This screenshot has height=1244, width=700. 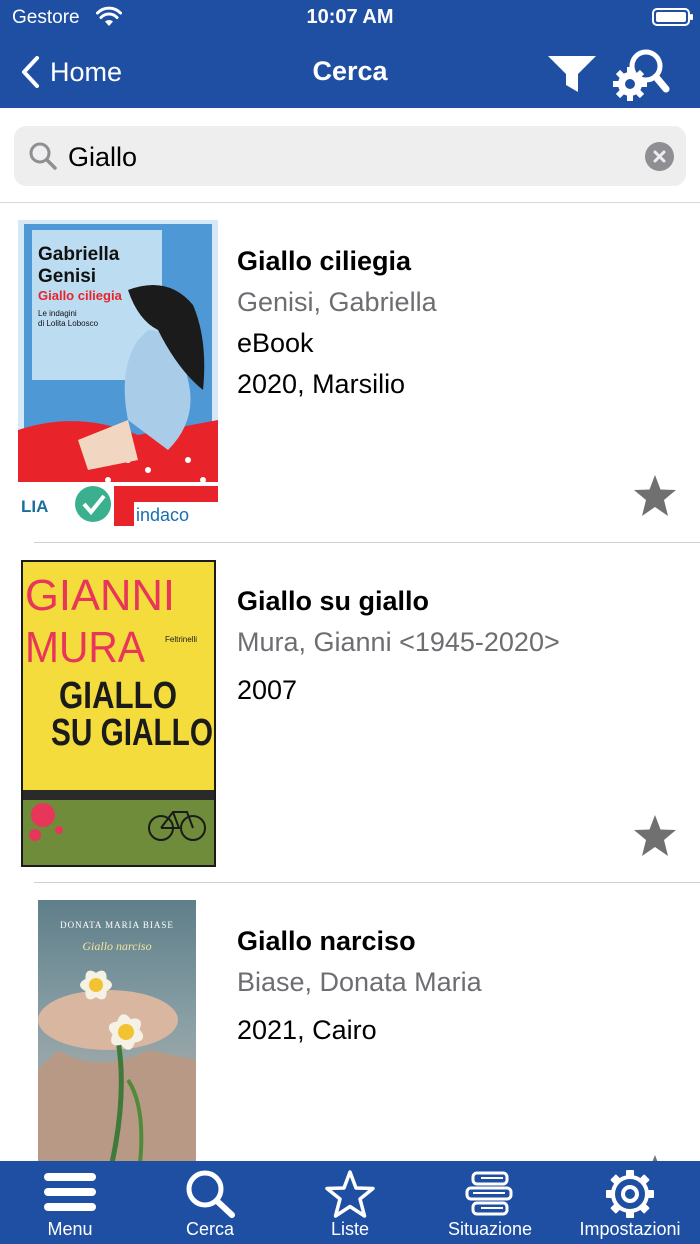 I want to click on menu-icon, so click(x=70, y=1192).